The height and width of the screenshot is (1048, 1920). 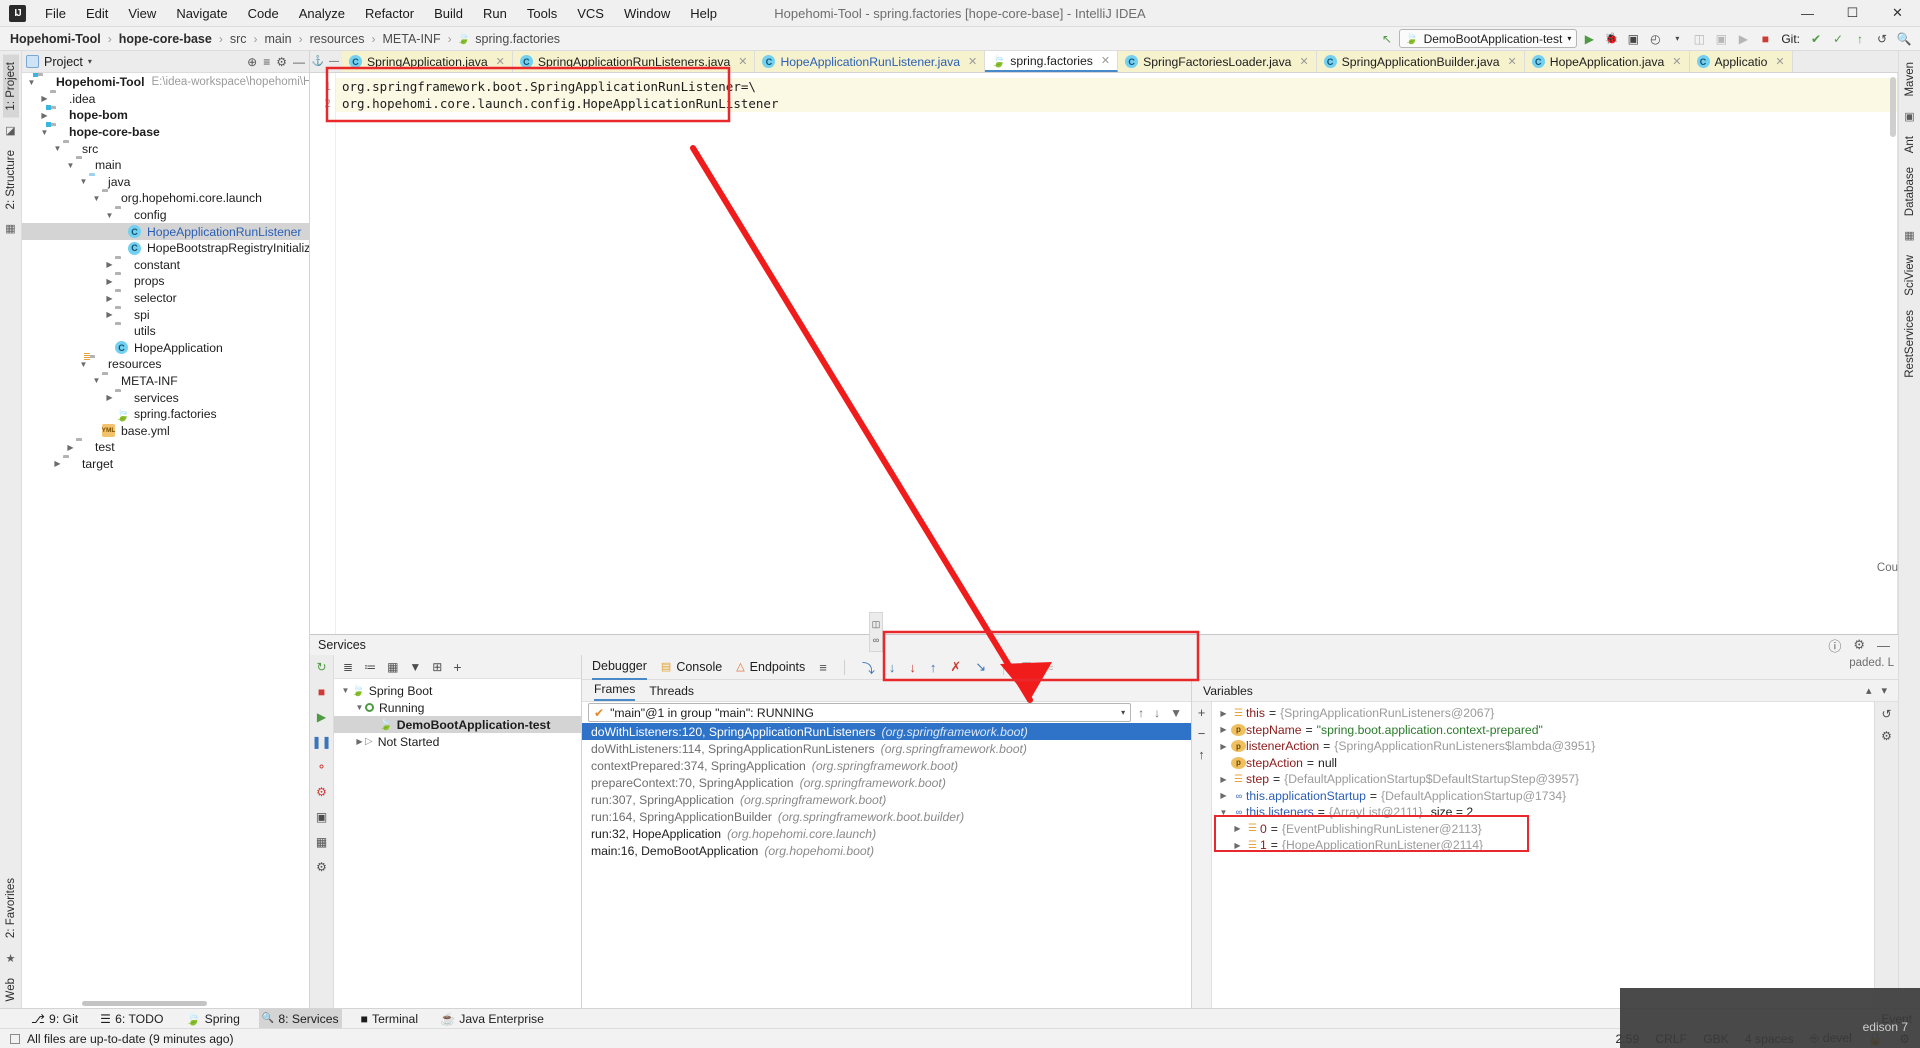 What do you see at coordinates (334, 61) in the screenshot?
I see `minimize-editor-icon: —` at bounding box center [334, 61].